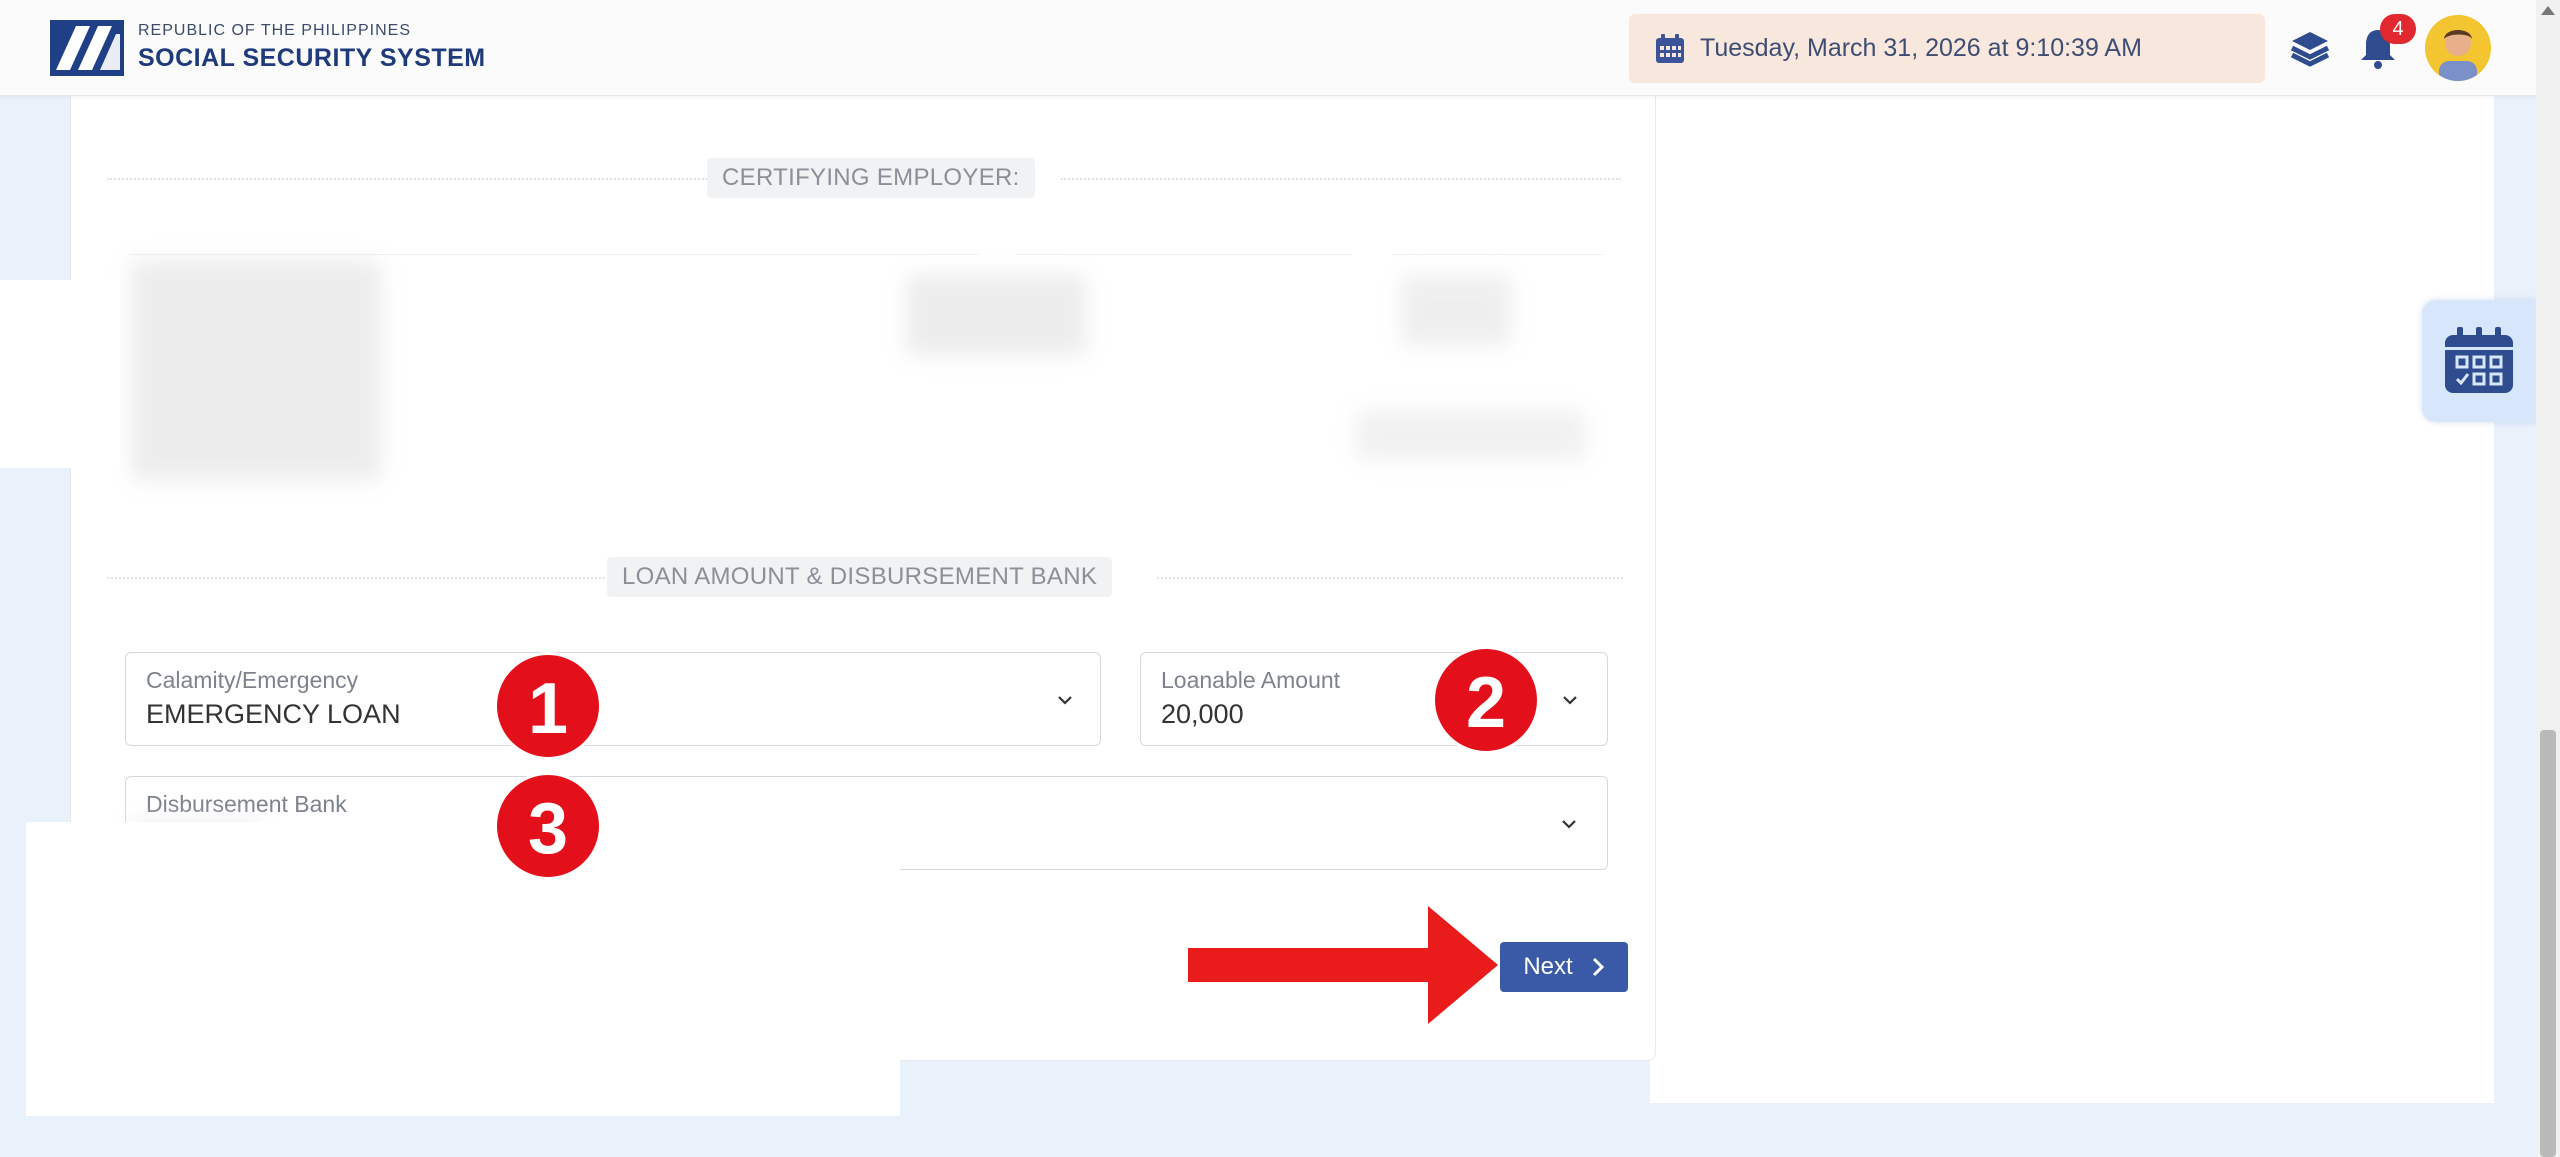 The image size is (2560, 1157). Describe the element at coordinates (273, 714) in the screenshot. I see `calamity-emergency-value: EMERGENCY LOAN` at that location.